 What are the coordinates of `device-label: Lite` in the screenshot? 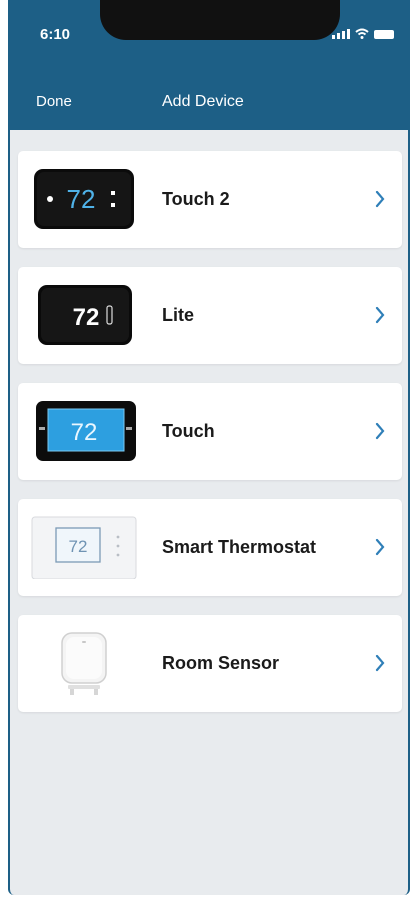 It's located at (178, 315).